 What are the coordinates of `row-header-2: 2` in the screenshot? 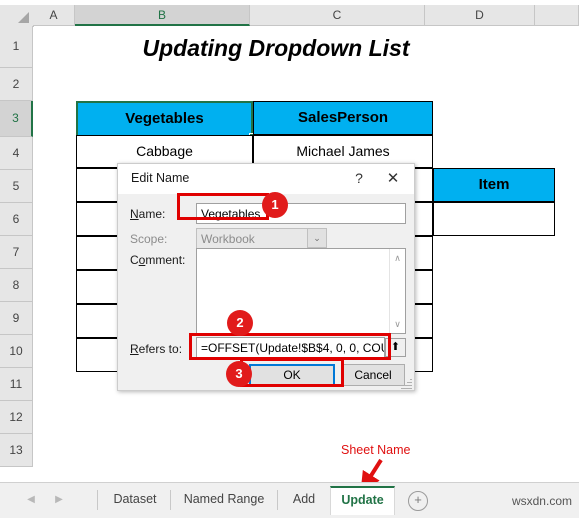 It's located at (16, 84).